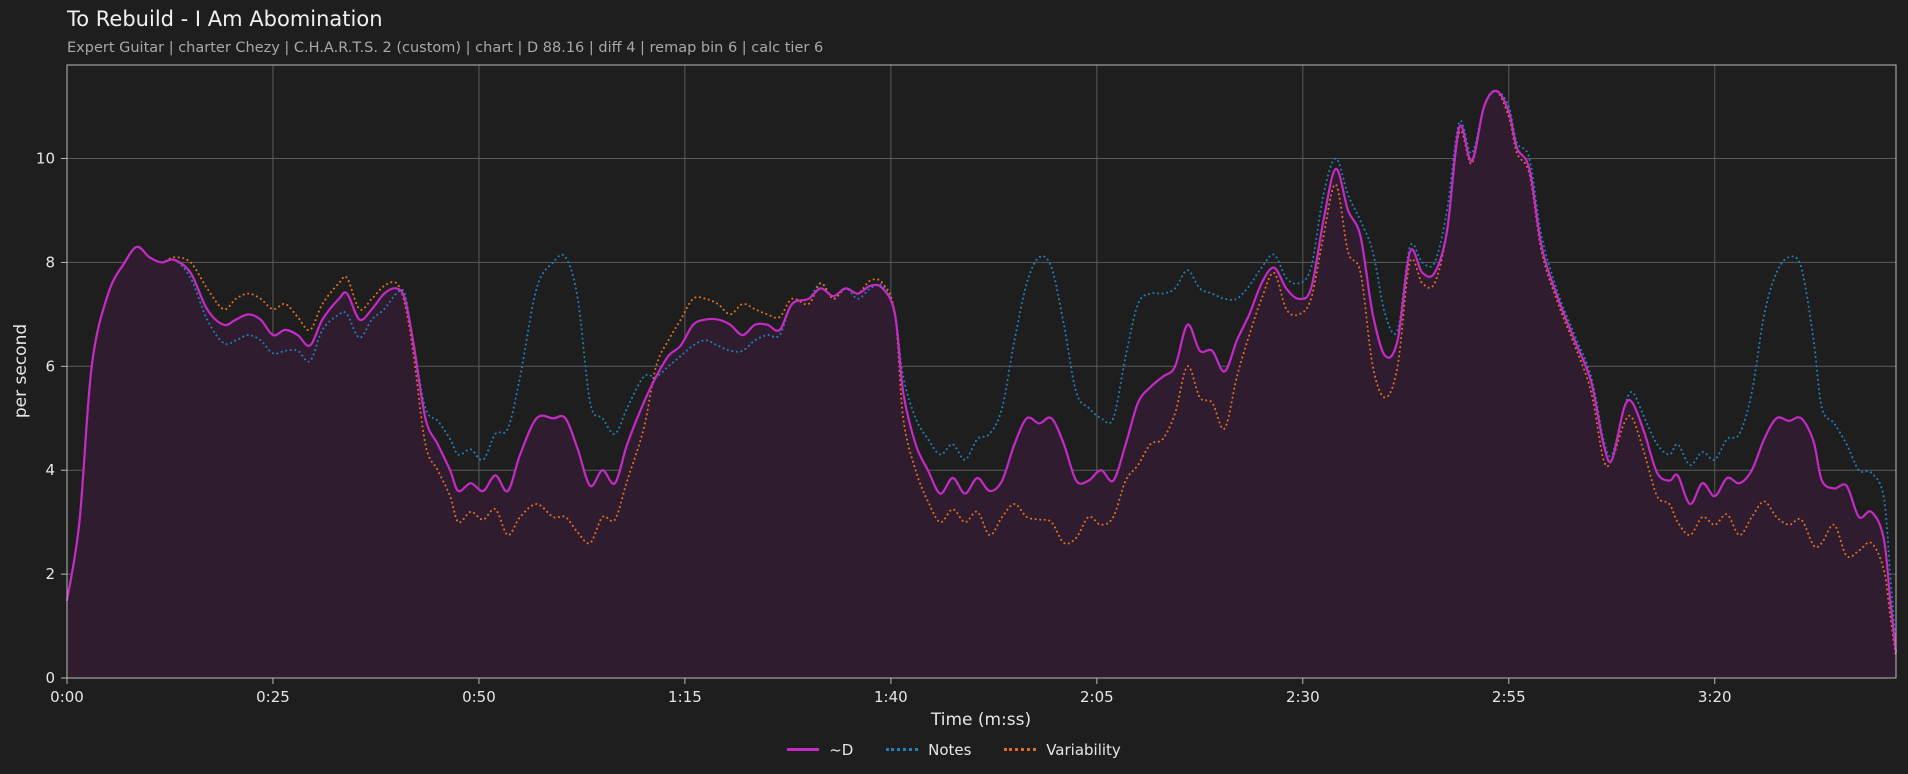 This screenshot has height=774, width=1908. I want to click on y-tick-label: 4, so click(50, 470).